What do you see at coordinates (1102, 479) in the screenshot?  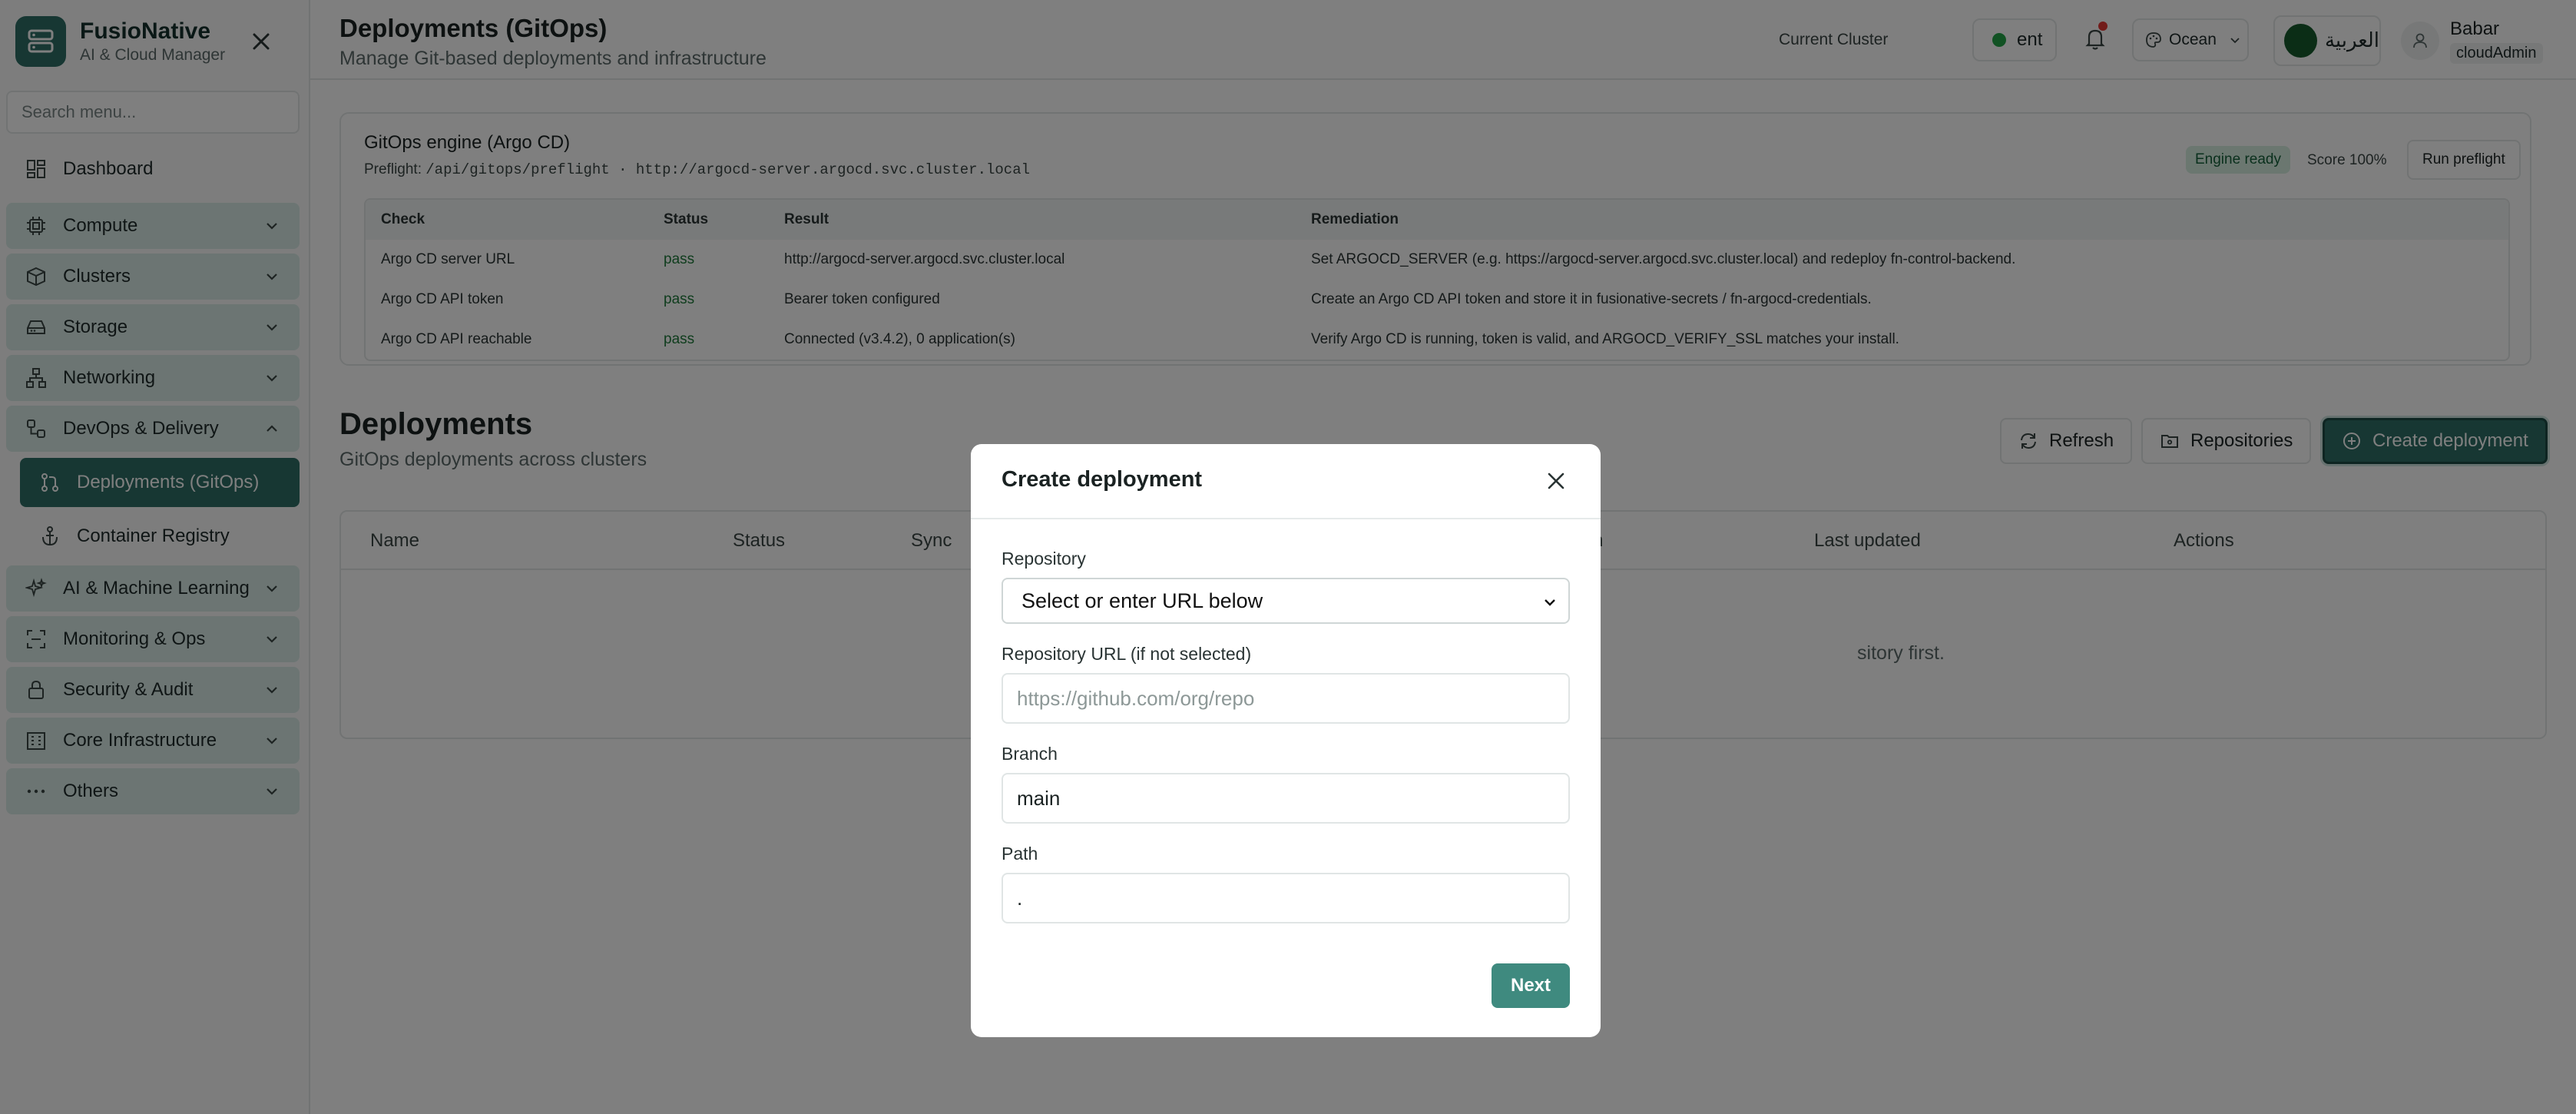 I see `dialog-title: Create deployment` at bounding box center [1102, 479].